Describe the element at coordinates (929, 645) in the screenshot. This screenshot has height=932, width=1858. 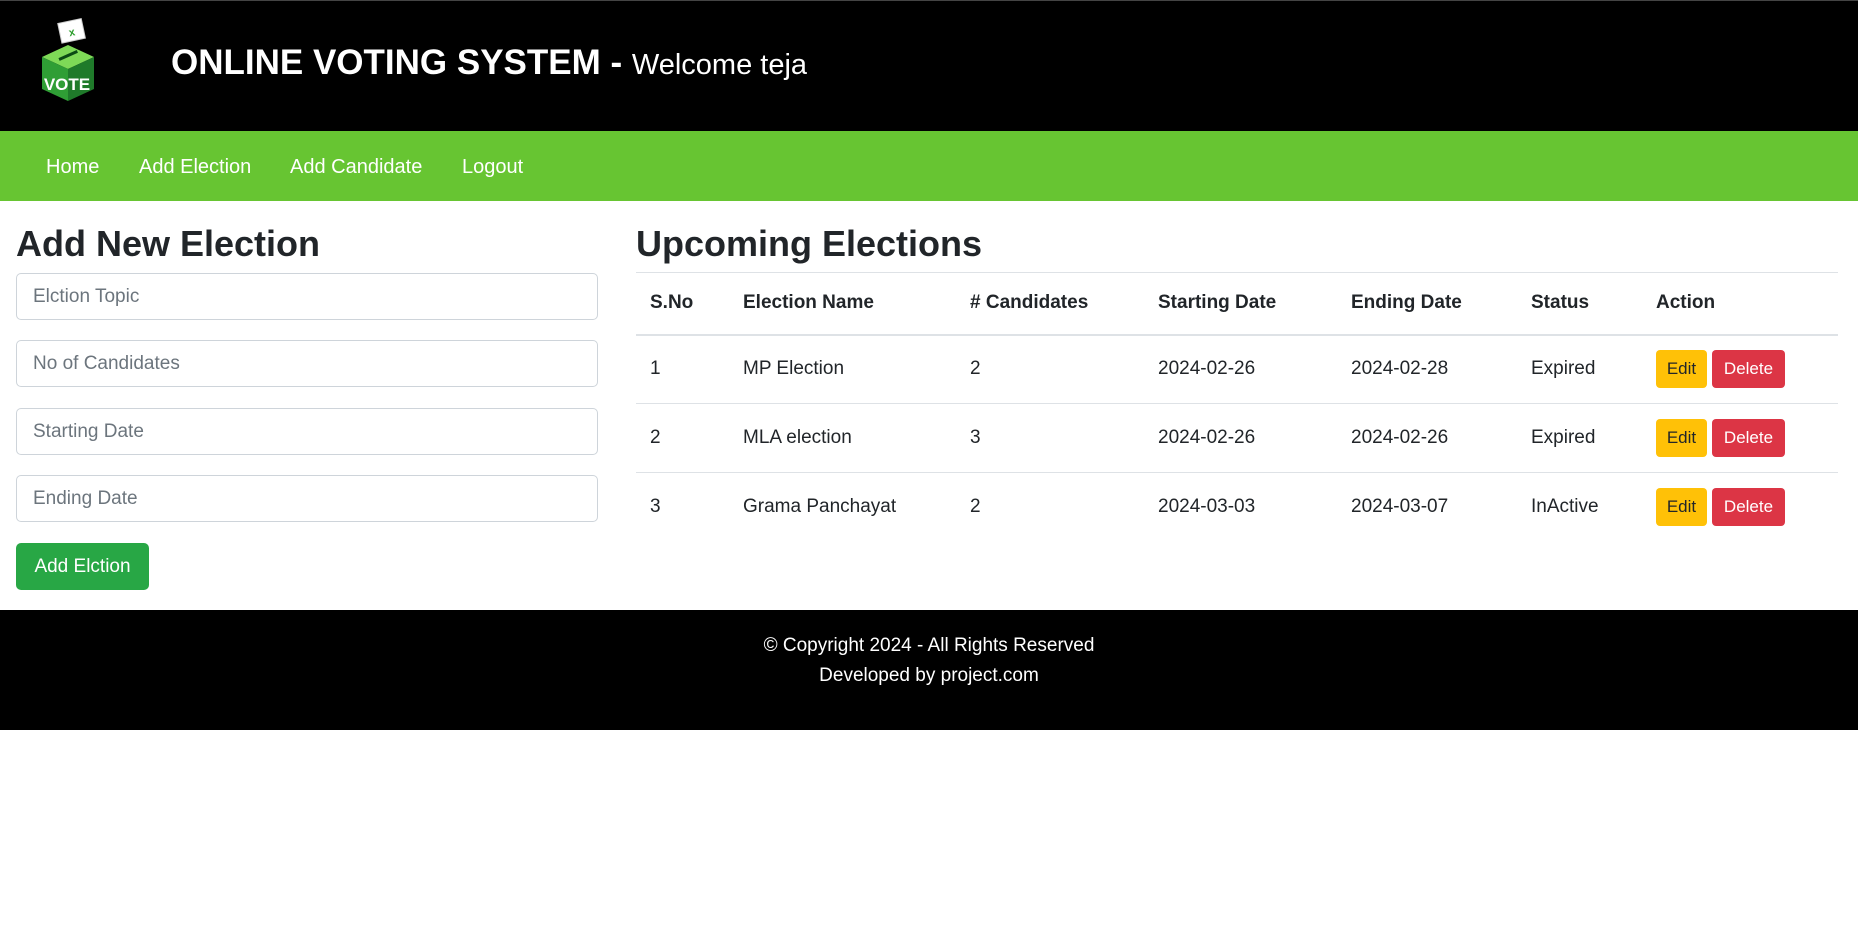
I see `copyright-text: © Copyright 2024 - All Rights Reserved` at that location.